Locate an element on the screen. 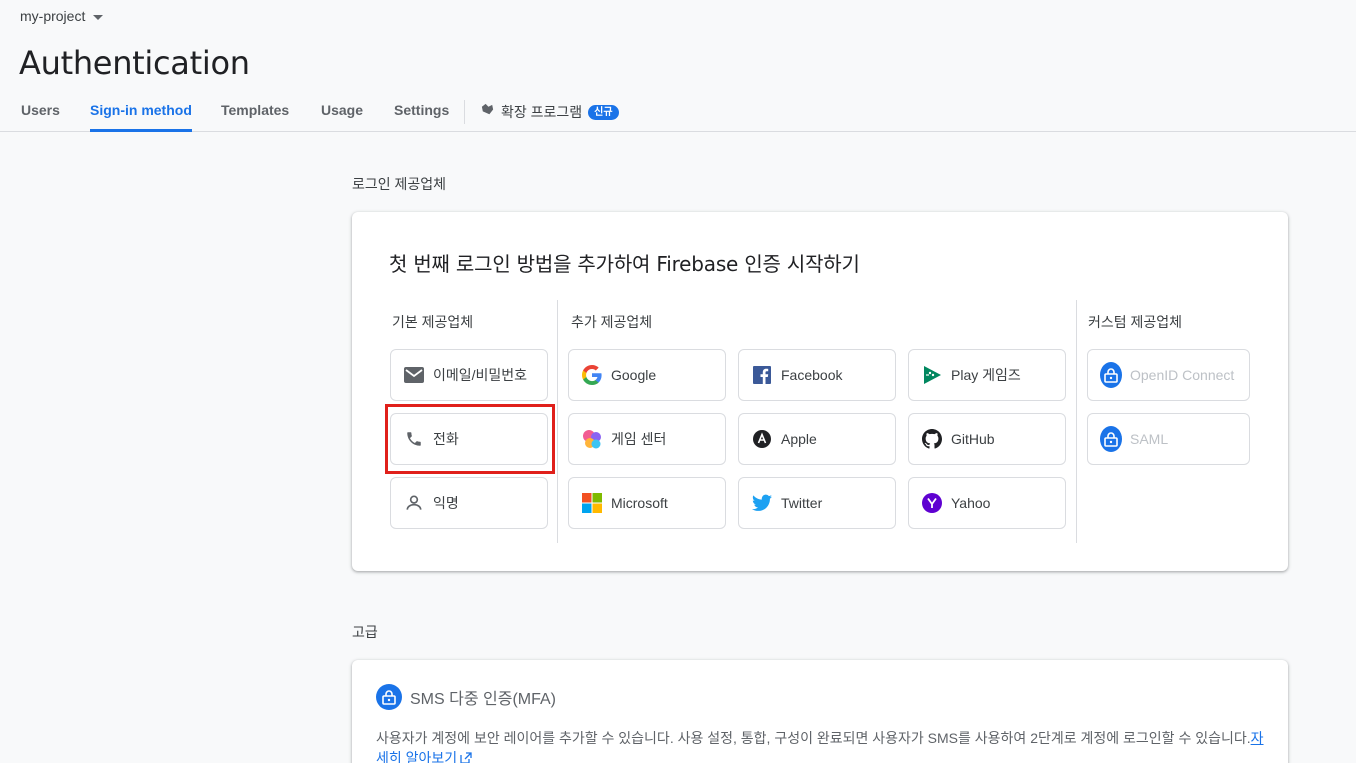 Image resolution: width=1356 pixels, height=763 pixels. tab-extensions-label: 확장 프로그램 is located at coordinates (542, 112).